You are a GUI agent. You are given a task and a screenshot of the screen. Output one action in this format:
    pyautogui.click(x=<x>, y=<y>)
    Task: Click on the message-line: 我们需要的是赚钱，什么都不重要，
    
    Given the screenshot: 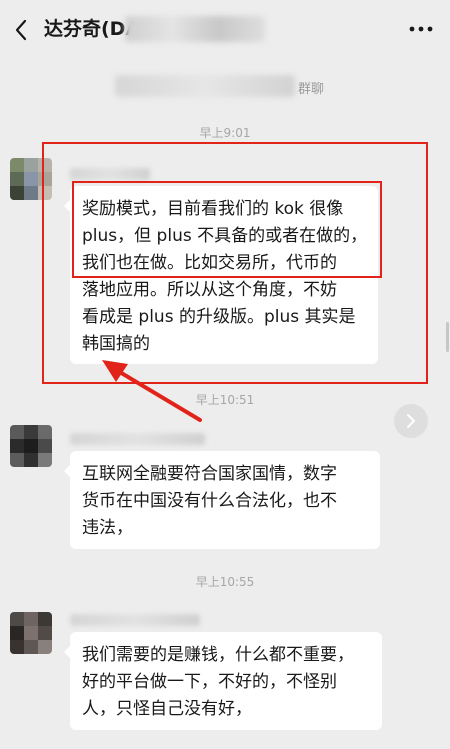 What is the action you would take?
    pyautogui.click(x=218, y=655)
    